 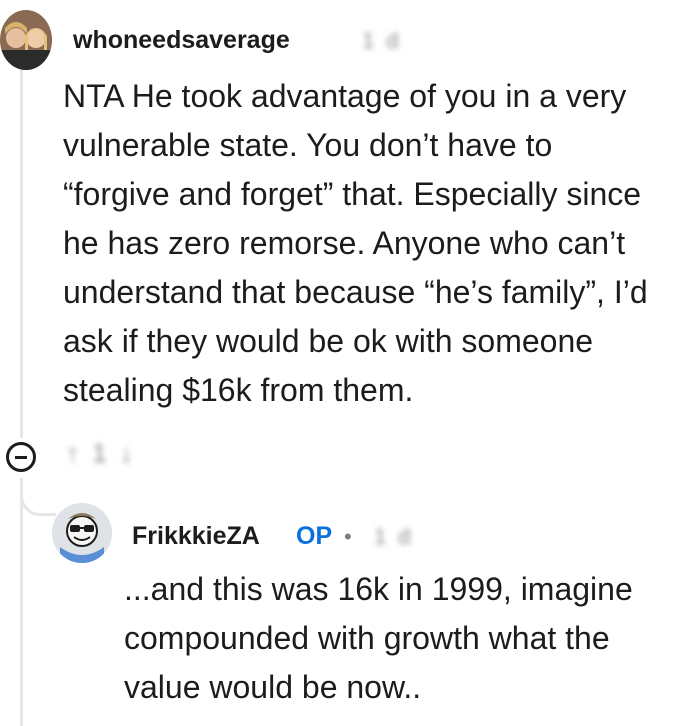 I want to click on reply-line: ...and this was 16k in 1999, imagine, so click(x=378, y=589).